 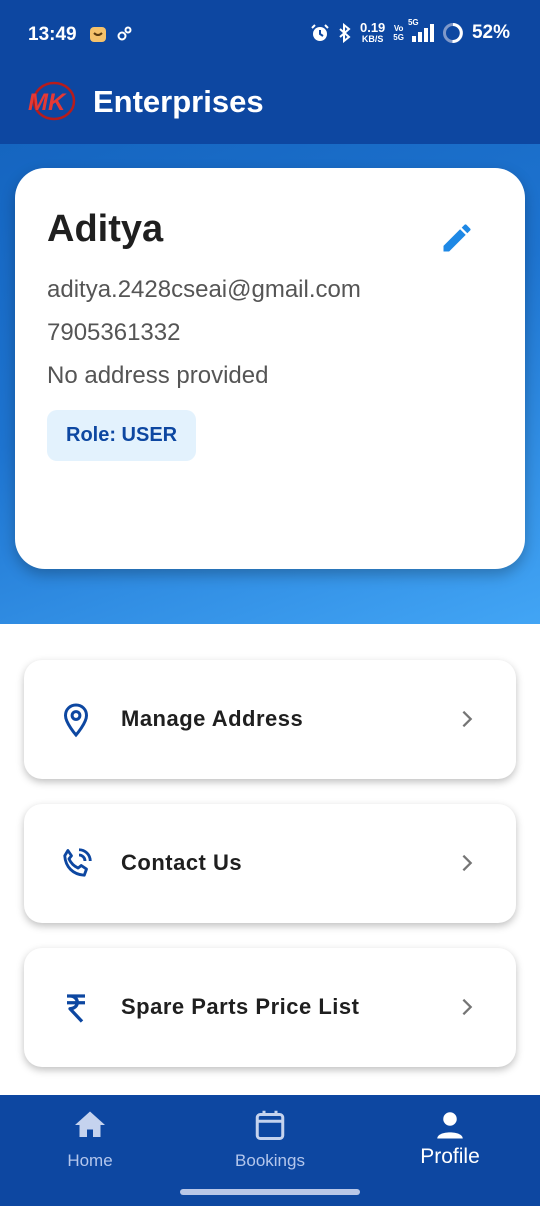 I want to click on svg-text: MK, so click(x=47, y=102).